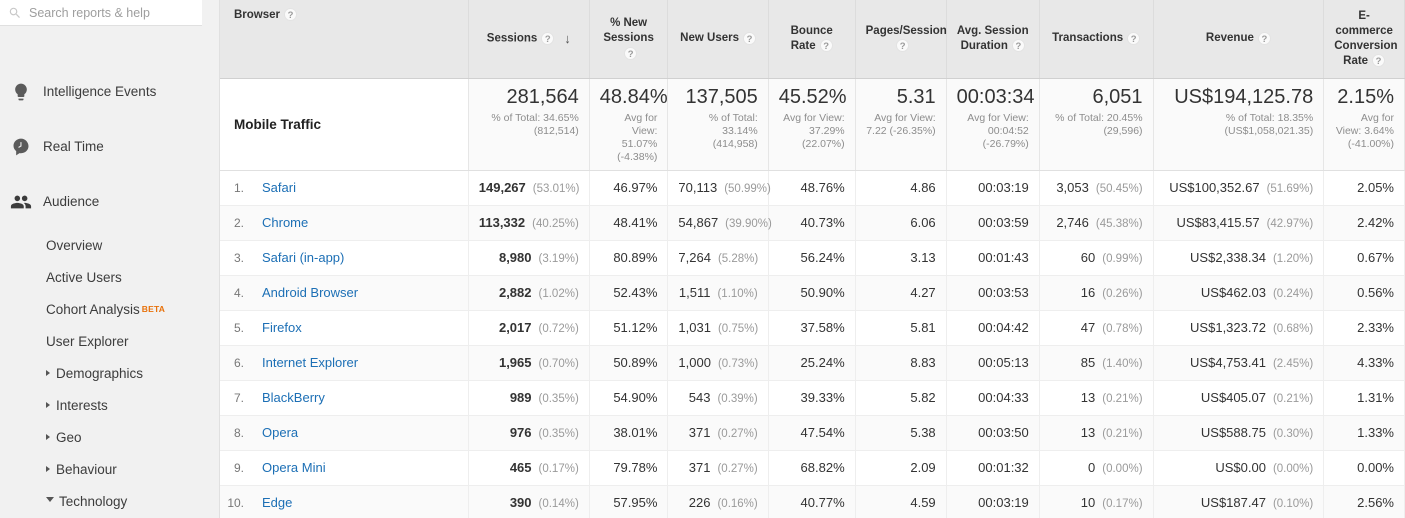 This screenshot has height=518, width=1405. What do you see at coordinates (109, 501) in the screenshot?
I see `sidebar-item-technology: Technology` at bounding box center [109, 501].